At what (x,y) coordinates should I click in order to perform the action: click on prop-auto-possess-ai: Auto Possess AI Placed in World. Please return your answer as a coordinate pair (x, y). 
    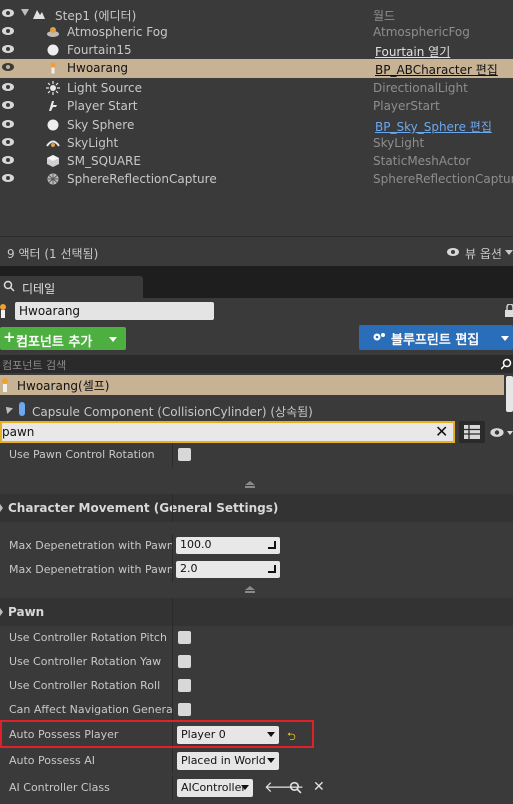
    Looking at the image, I should click on (256, 761).